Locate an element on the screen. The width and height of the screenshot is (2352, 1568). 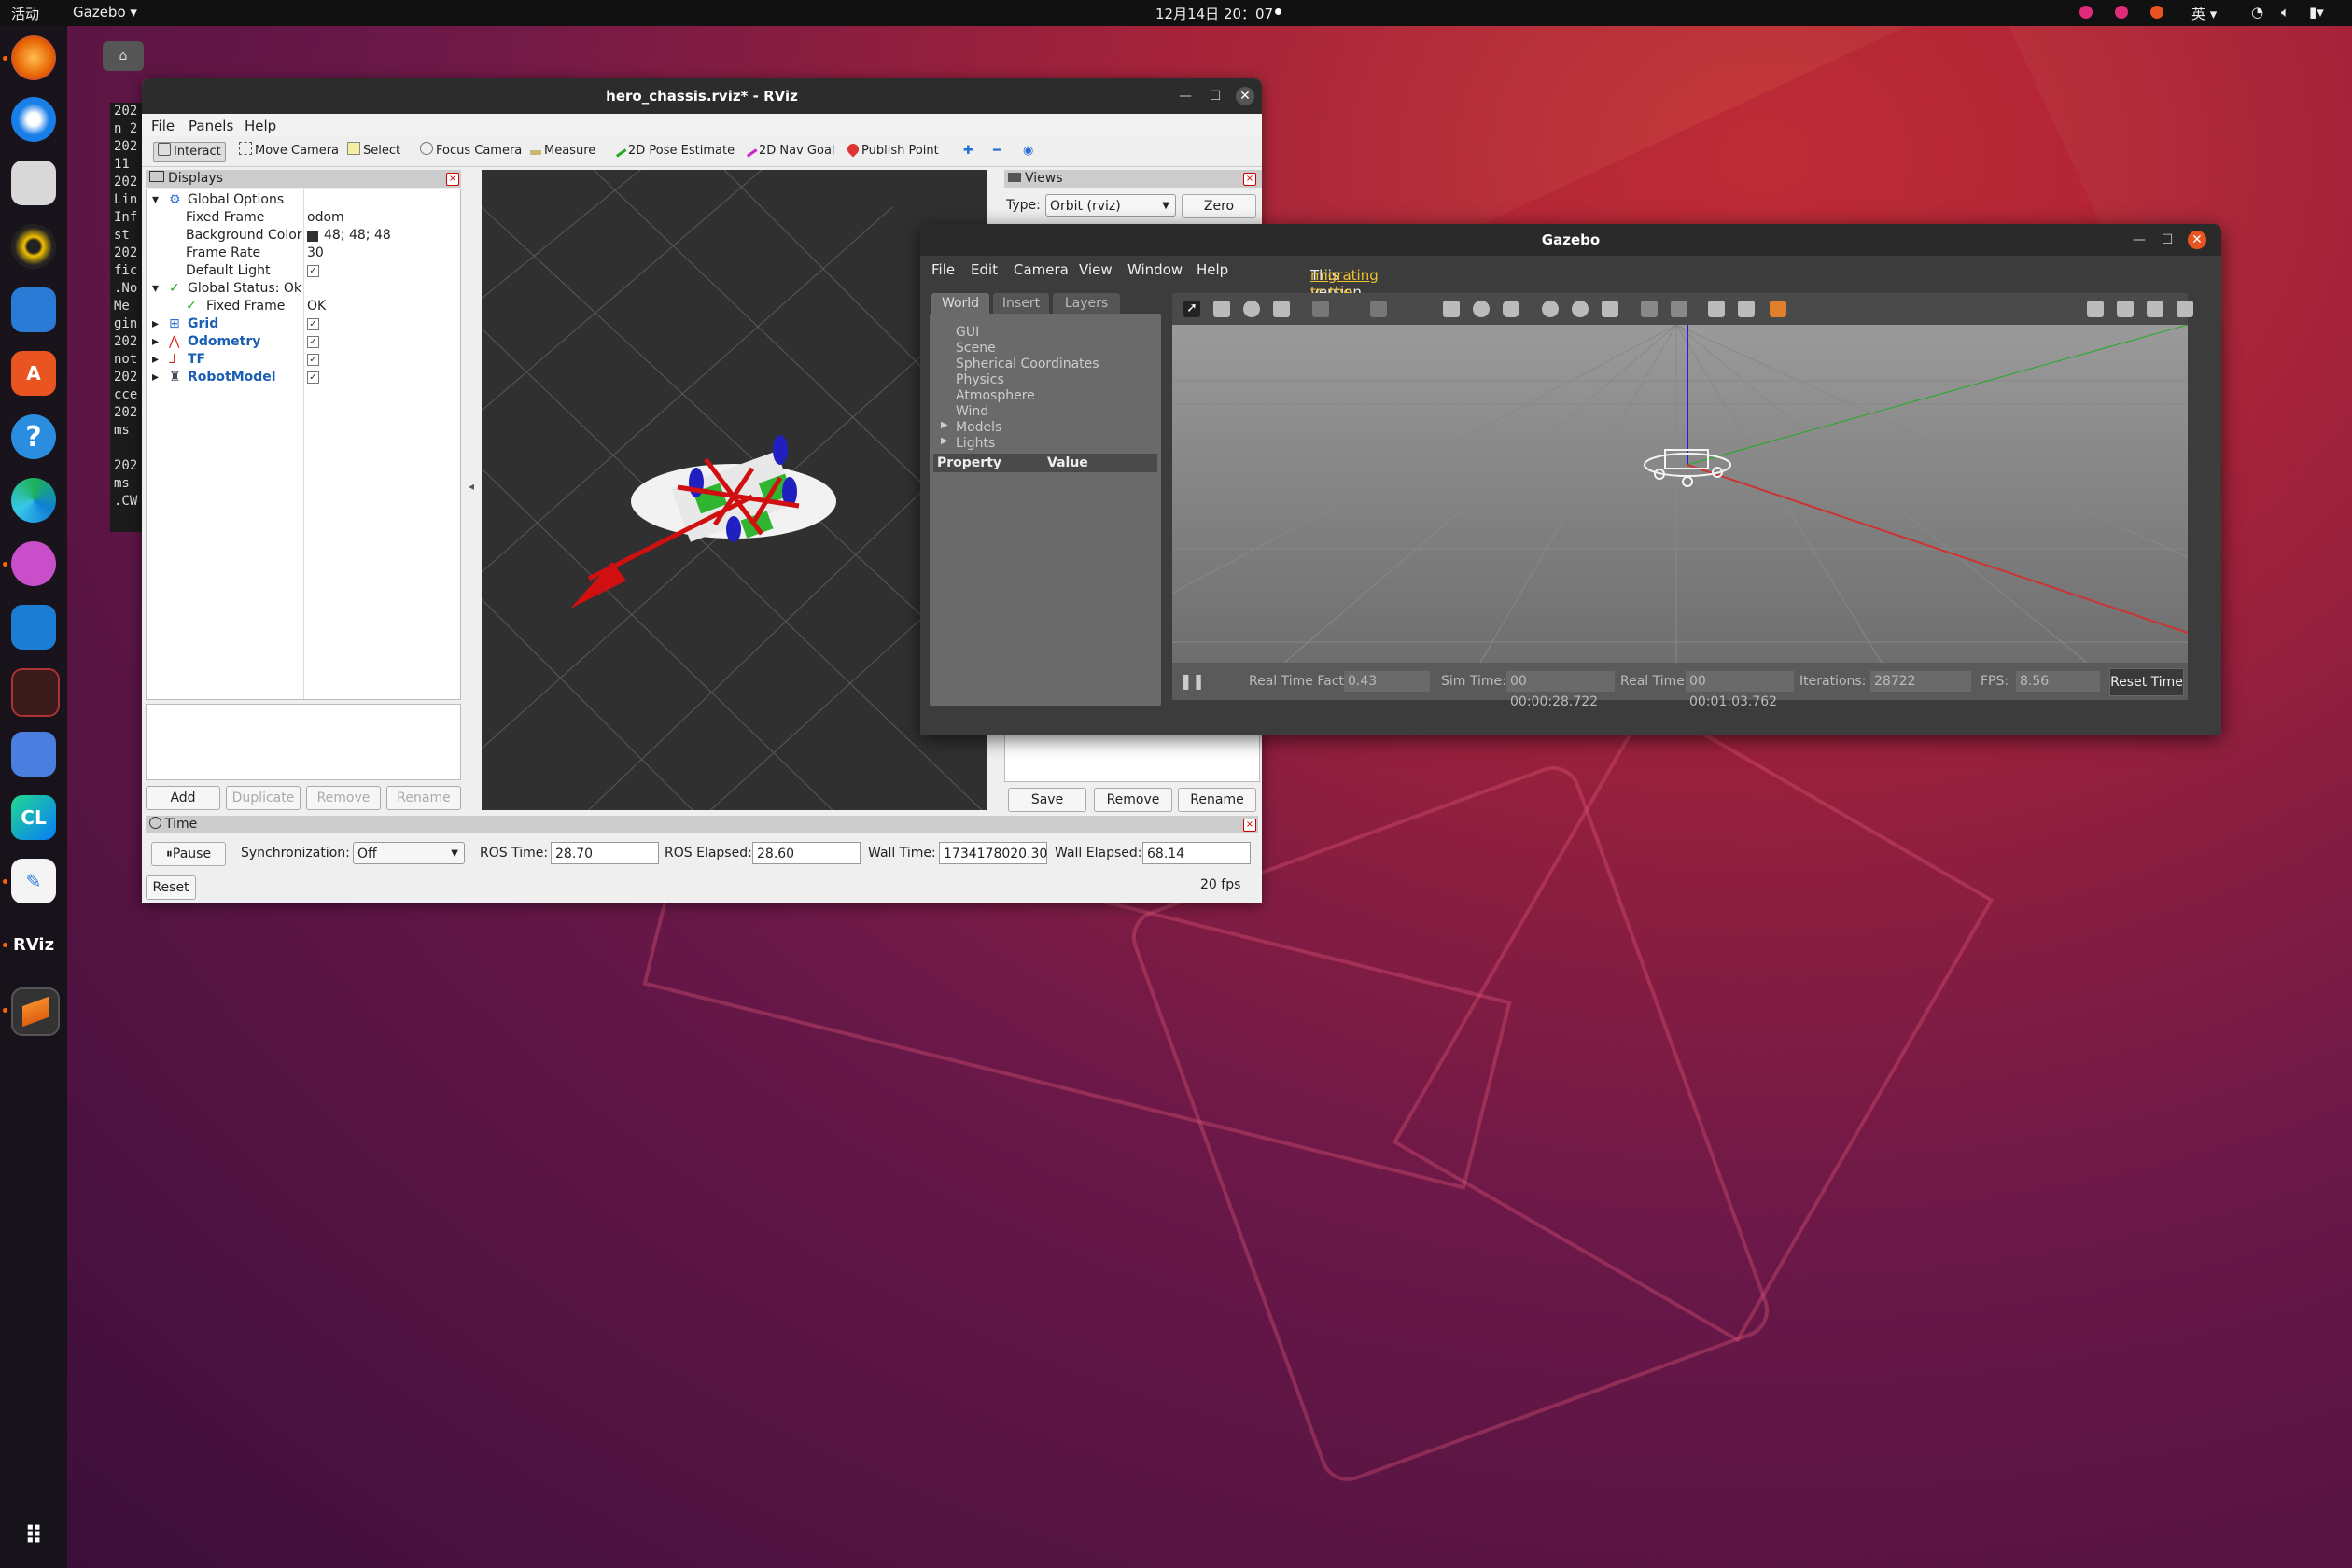
default-light-checkbox: ✓ is located at coordinates (313, 271).